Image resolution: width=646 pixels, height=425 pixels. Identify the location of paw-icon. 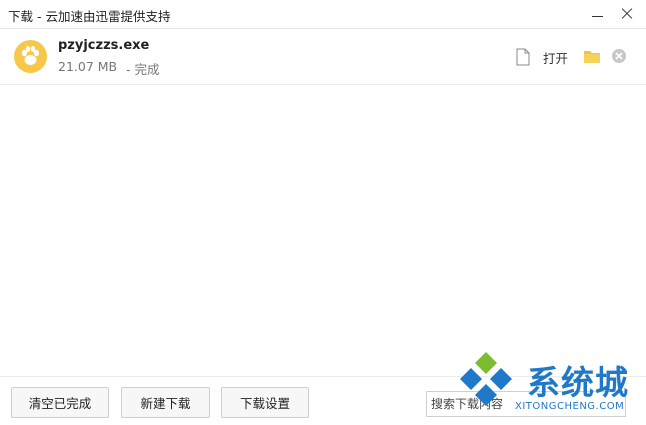
(30, 56).